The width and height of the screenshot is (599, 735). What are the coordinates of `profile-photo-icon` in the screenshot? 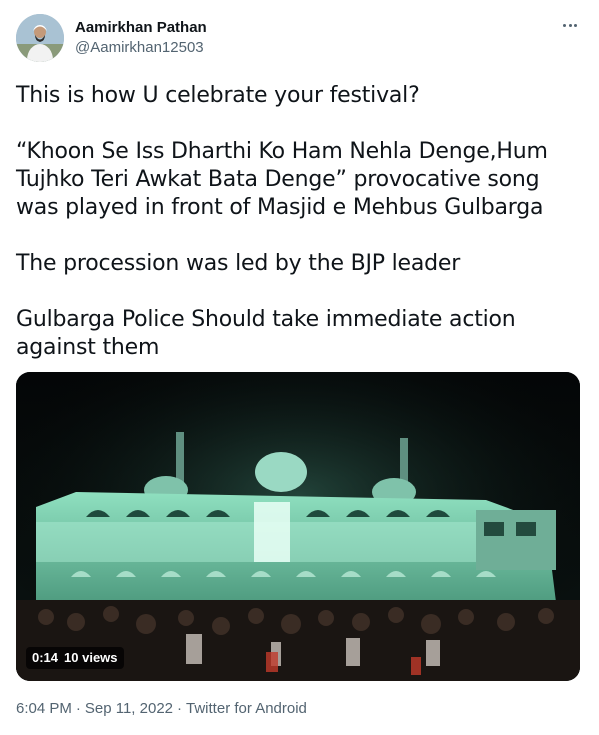 It's located at (40, 38).